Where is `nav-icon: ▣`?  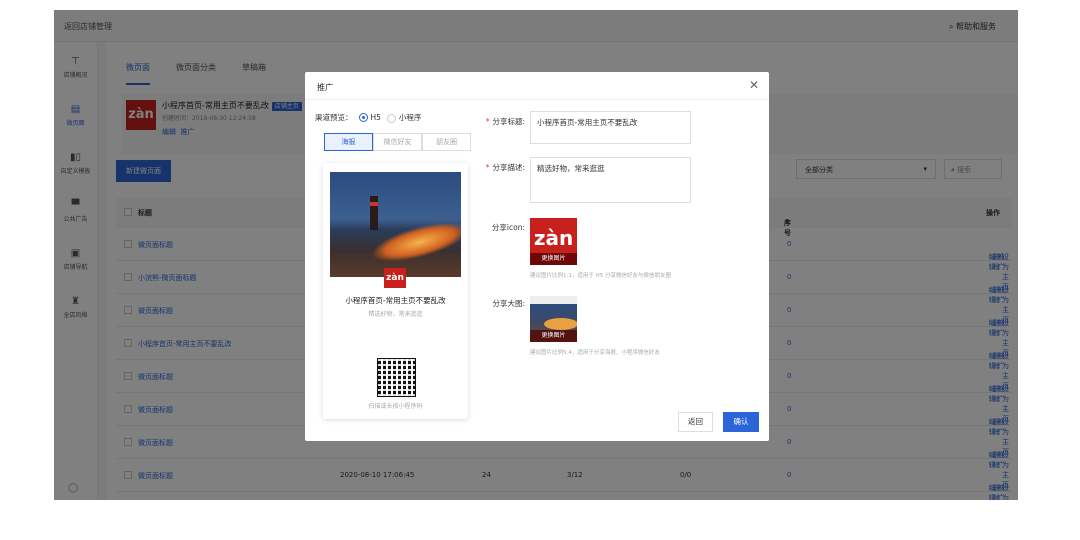 nav-icon: ▣ is located at coordinates (75, 253).